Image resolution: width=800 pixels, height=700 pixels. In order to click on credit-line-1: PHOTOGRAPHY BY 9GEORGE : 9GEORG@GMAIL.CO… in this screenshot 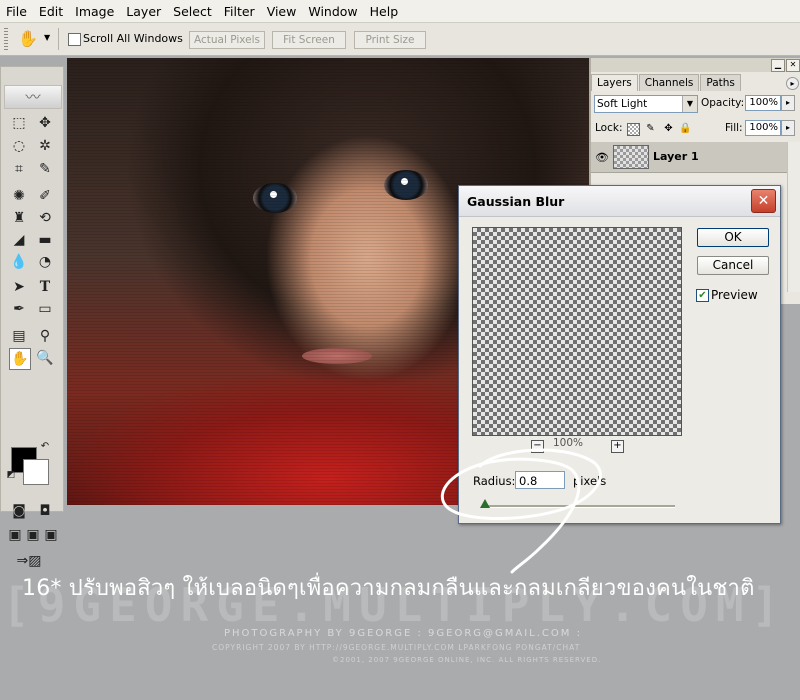, I will do `click(403, 633)`.